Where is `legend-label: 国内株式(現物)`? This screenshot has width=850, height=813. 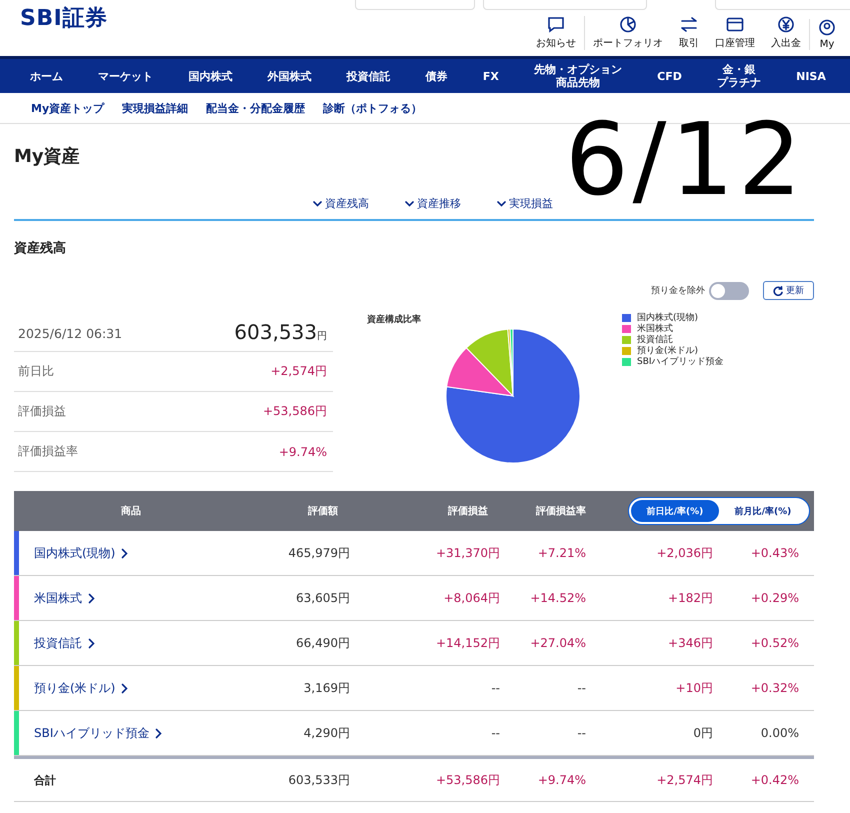 legend-label: 国内株式(現物) is located at coordinates (667, 318).